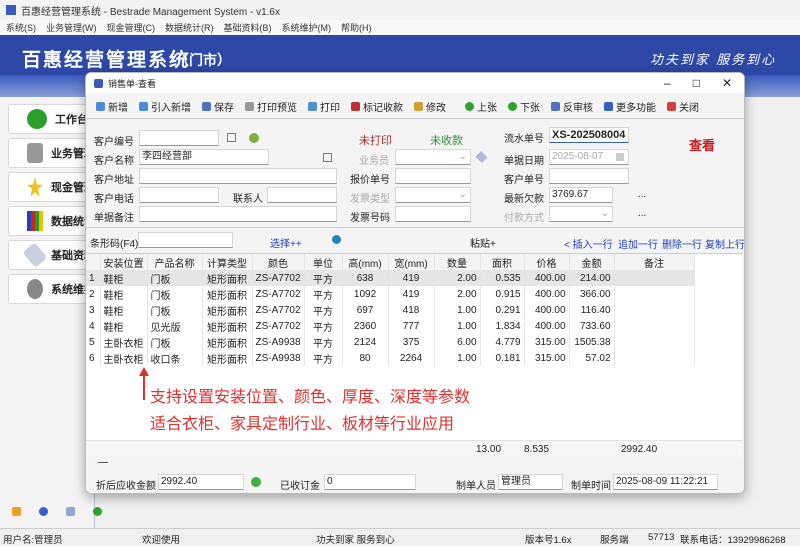 Image resolution: width=800 pixels, height=546 pixels. I want to click on scrollbar-handle, so click(103, 462).